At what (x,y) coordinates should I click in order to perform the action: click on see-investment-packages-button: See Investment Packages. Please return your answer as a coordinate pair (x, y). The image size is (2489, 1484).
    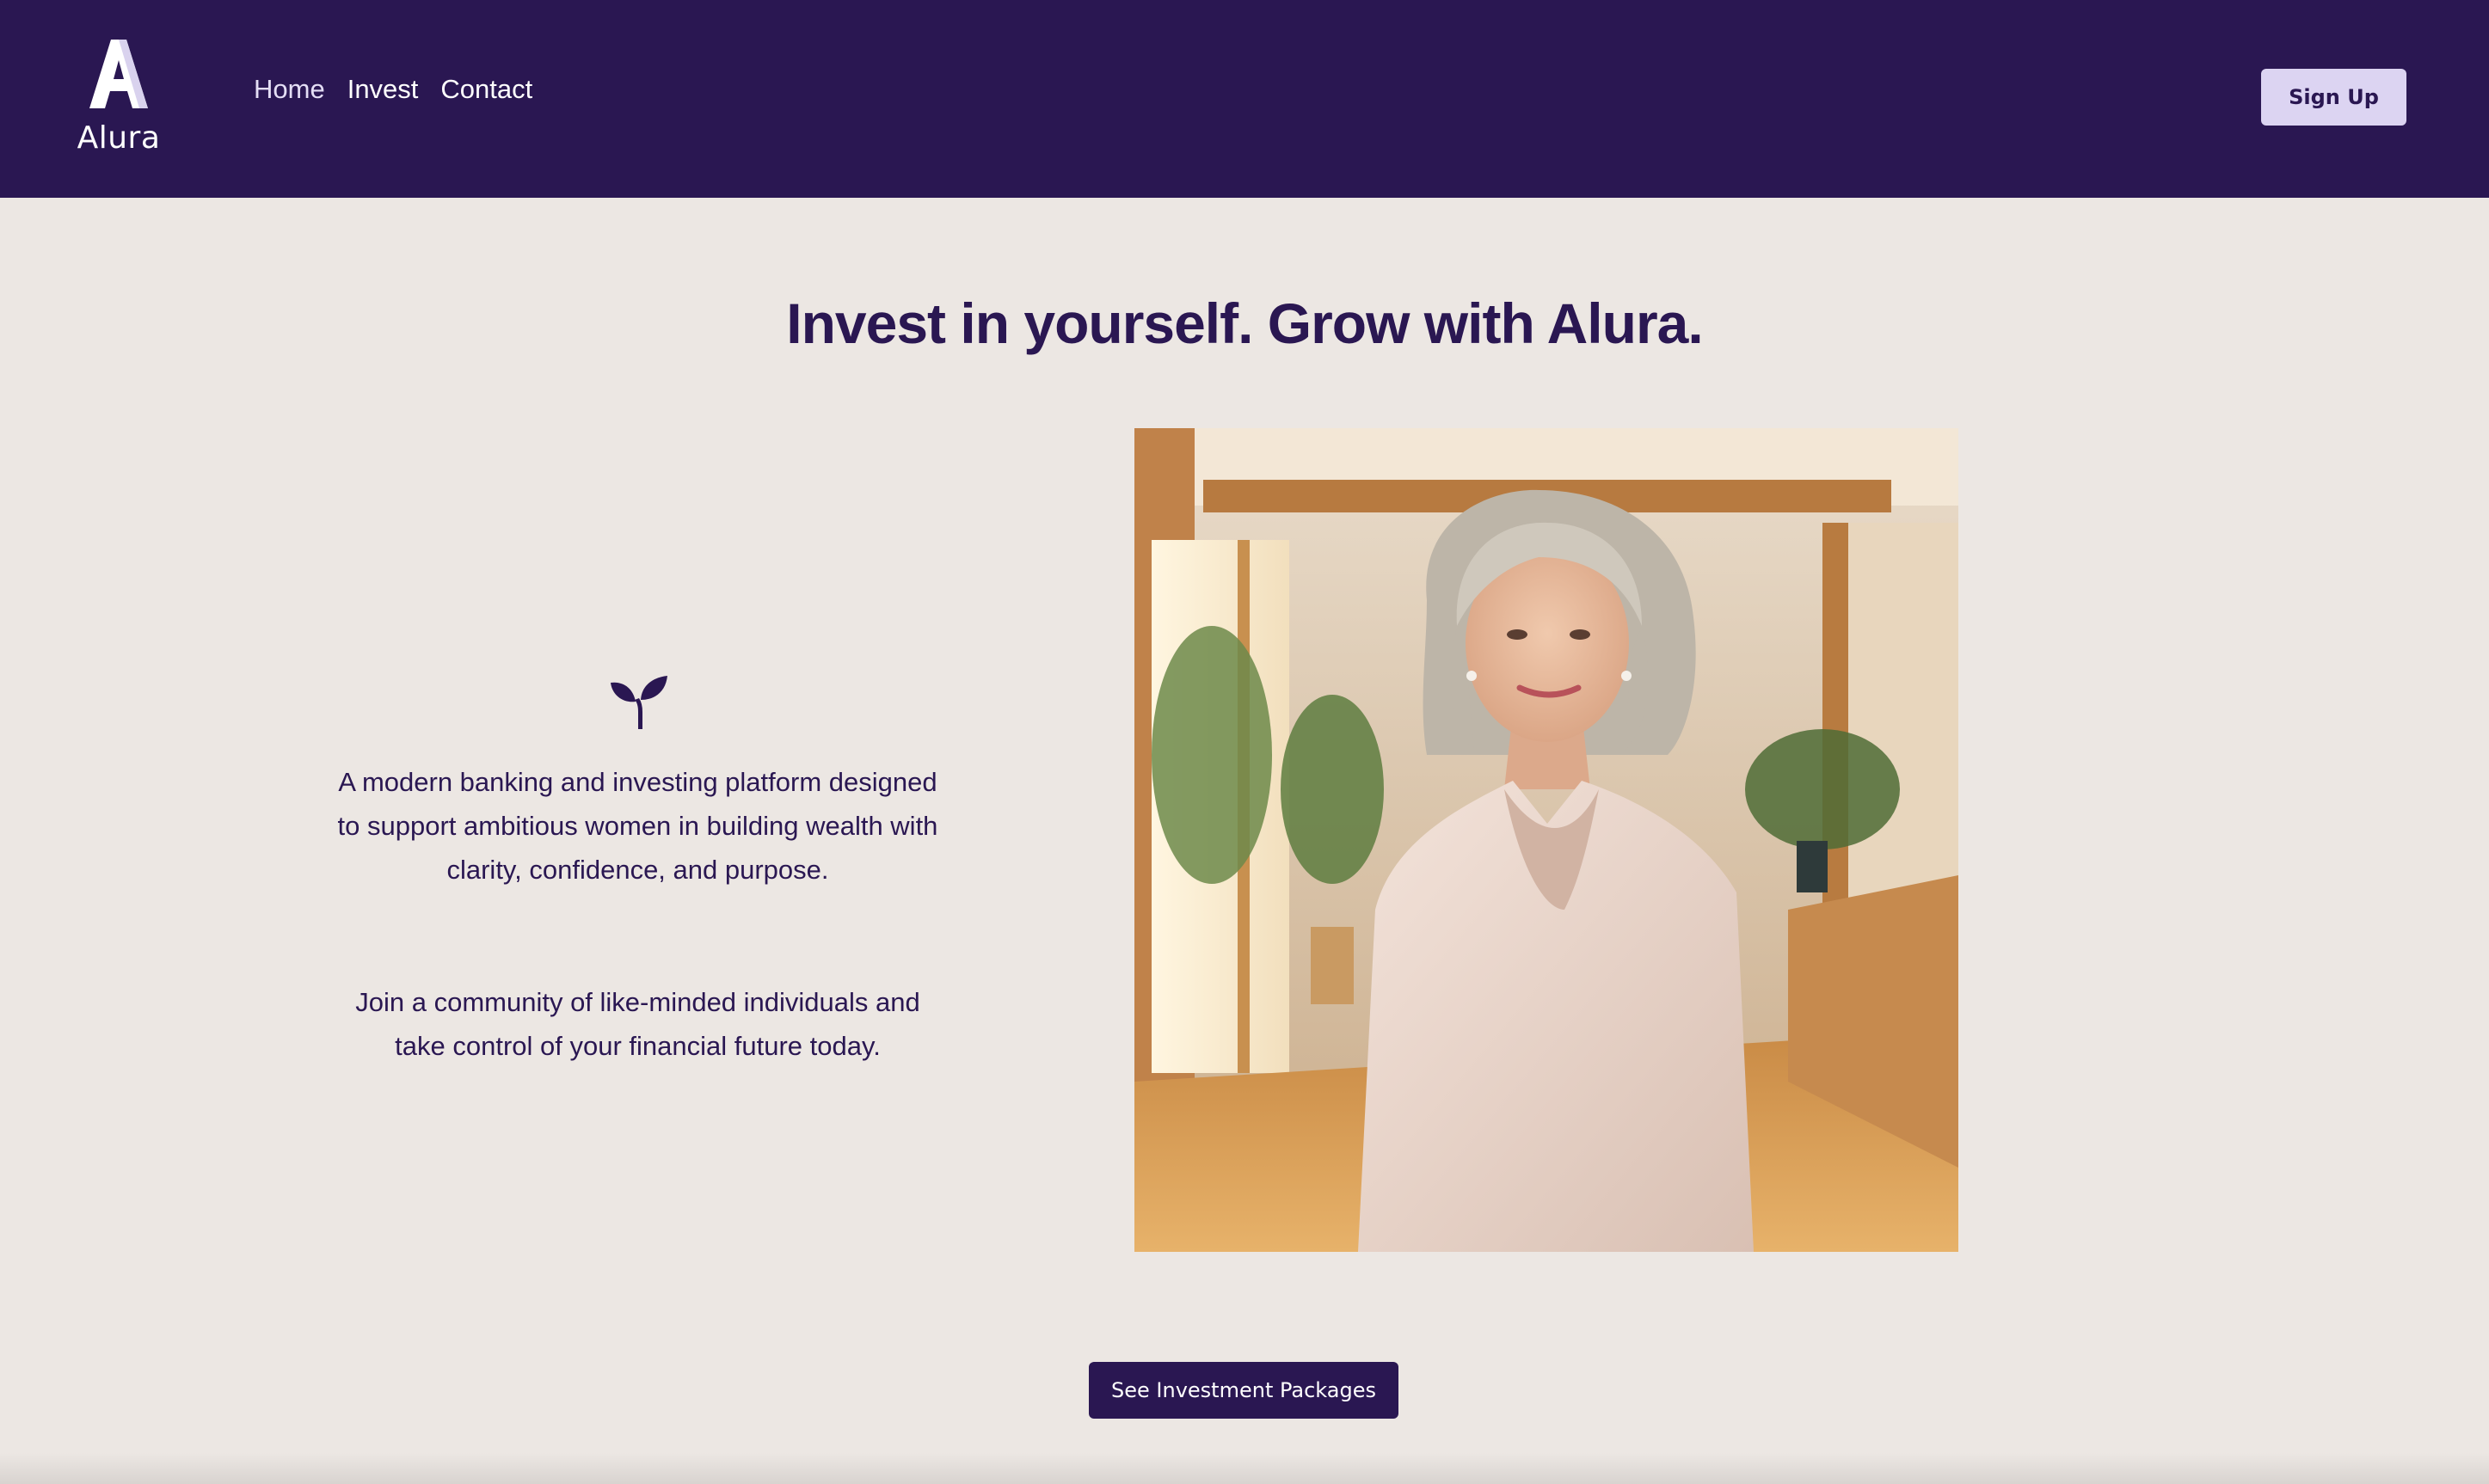
    Looking at the image, I should click on (1244, 1390).